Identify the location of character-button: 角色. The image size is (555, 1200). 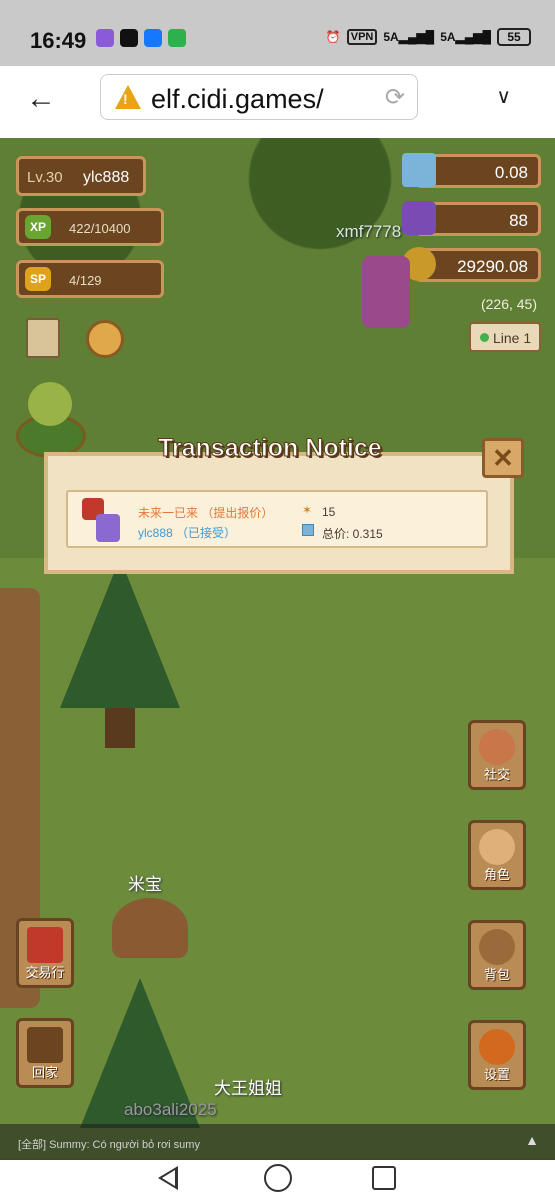
(497, 855).